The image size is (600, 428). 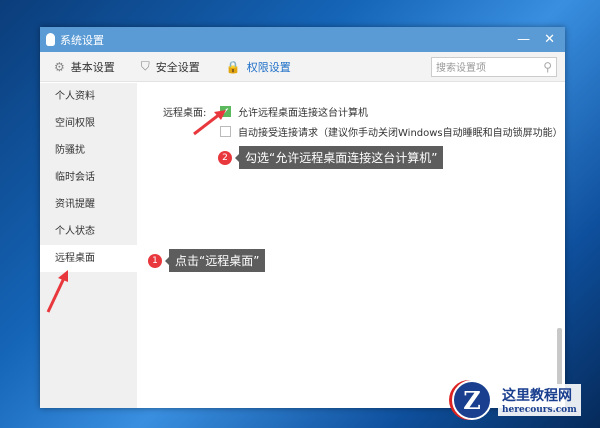 I want to click on watermark-logo: Z 这里教程网 herecours.com, so click(x=516, y=400).